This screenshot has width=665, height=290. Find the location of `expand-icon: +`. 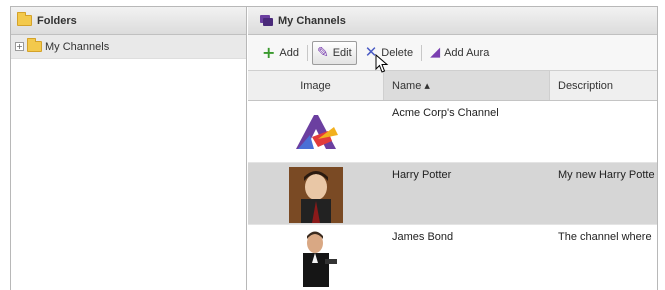

expand-icon: + is located at coordinates (19, 46).